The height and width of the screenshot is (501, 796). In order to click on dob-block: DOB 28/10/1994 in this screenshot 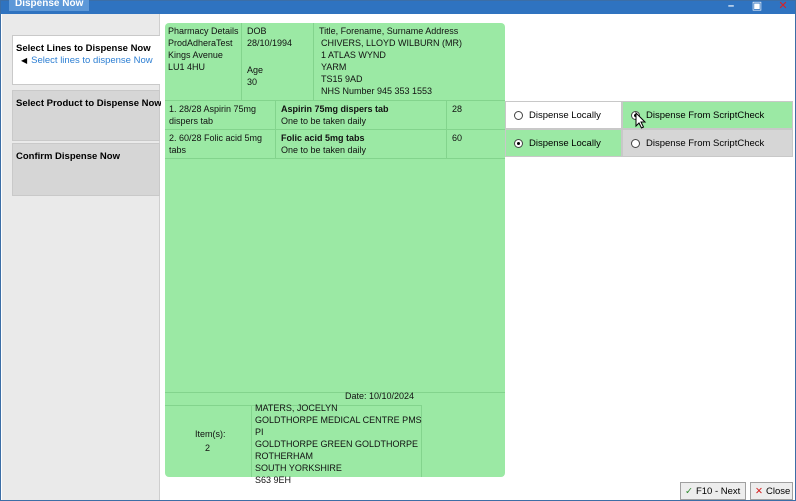, I will do `click(282, 37)`.